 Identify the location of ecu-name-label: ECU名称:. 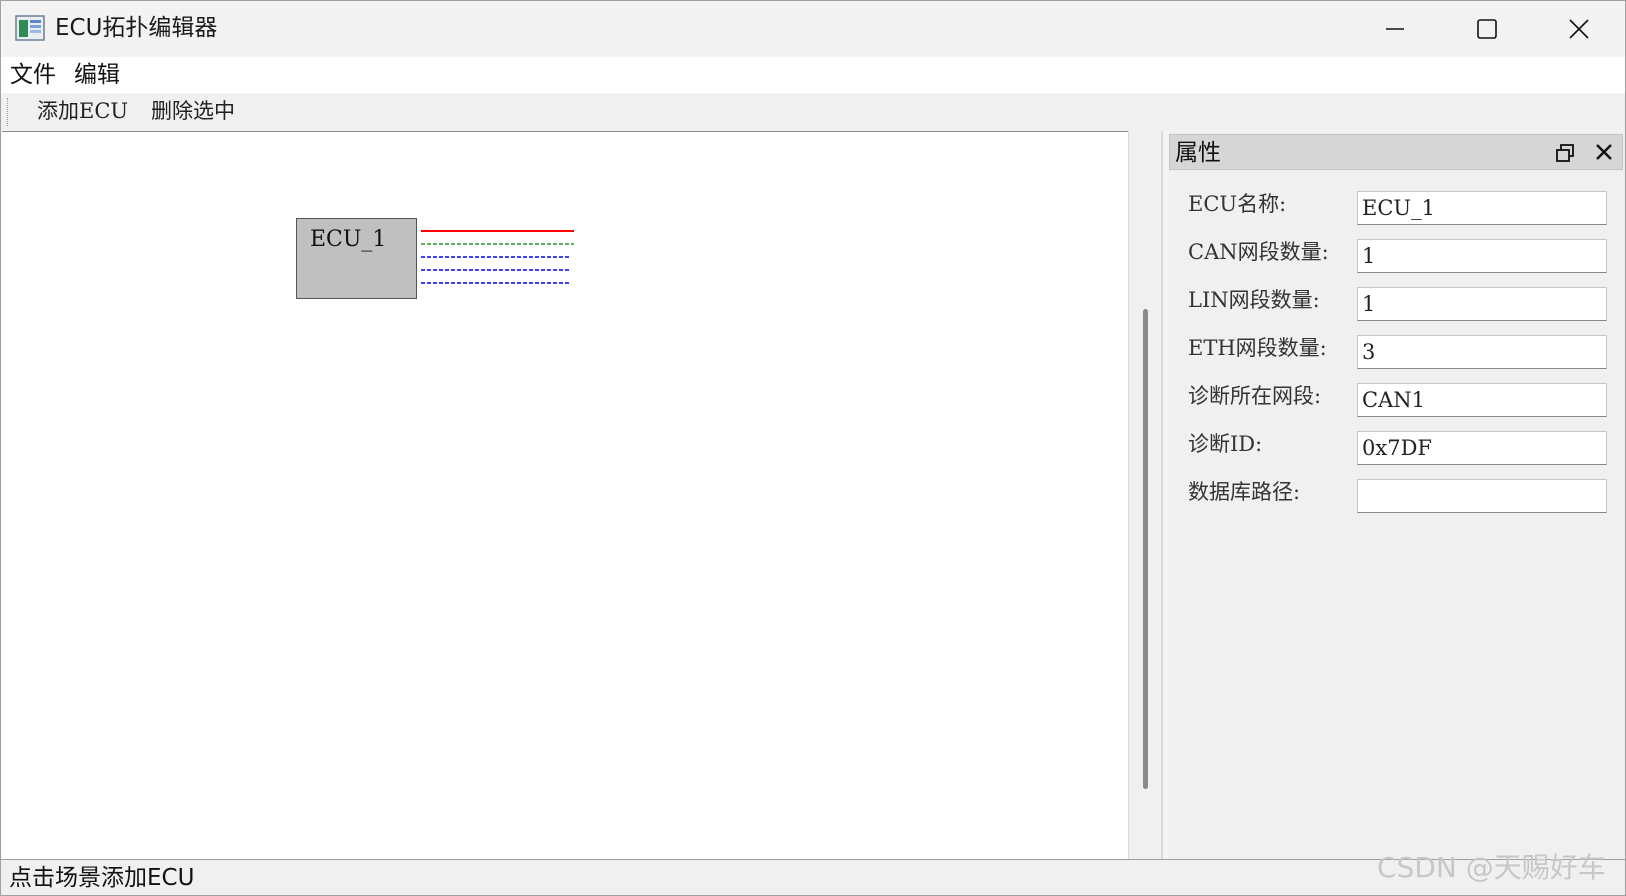
(1237, 204).